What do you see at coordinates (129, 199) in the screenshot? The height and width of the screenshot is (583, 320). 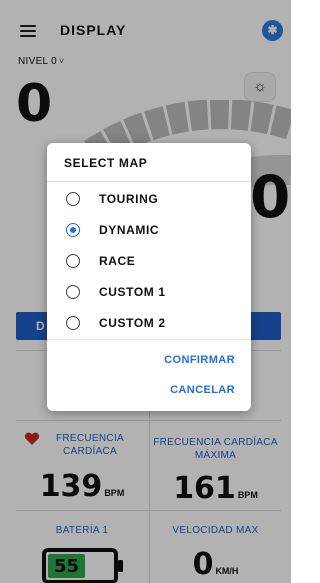 I see `option-label: TOURING` at bounding box center [129, 199].